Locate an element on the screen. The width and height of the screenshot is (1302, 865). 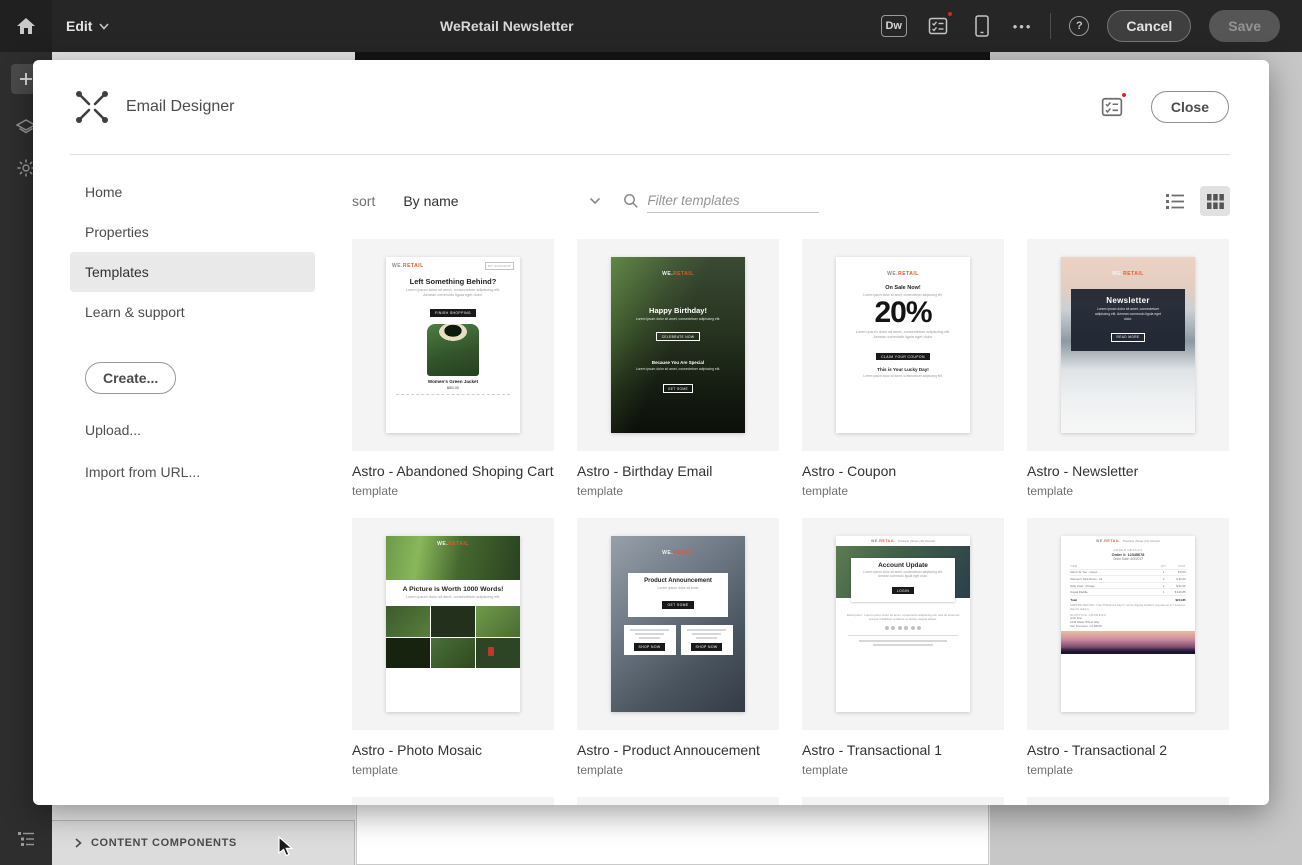
forest-photo: WE.RETAIL is located at coordinates (453, 558).